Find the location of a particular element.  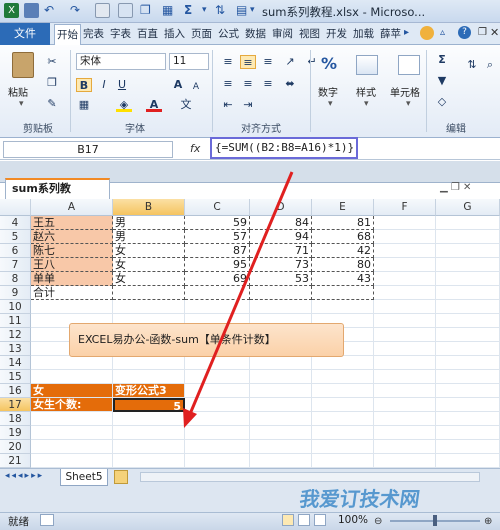

arrow-shaft is located at coordinates (241, 293).